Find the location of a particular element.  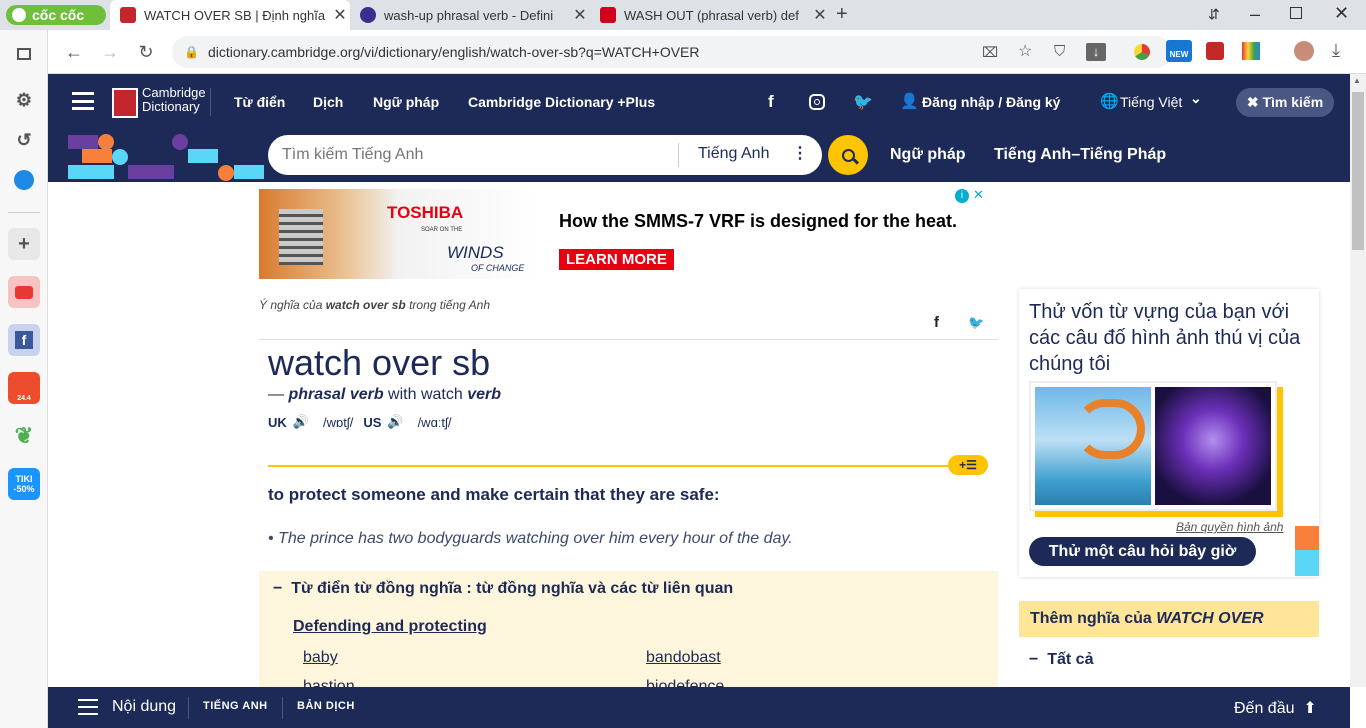

extension-color-icon is located at coordinates (1251, 51).